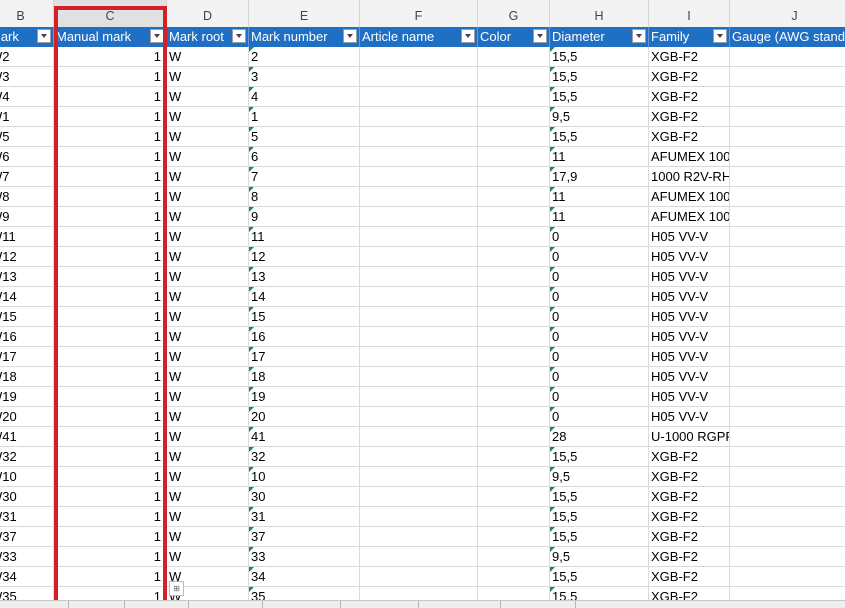 The image size is (845, 608). I want to click on sheet-tab-bar, so click(422, 604).